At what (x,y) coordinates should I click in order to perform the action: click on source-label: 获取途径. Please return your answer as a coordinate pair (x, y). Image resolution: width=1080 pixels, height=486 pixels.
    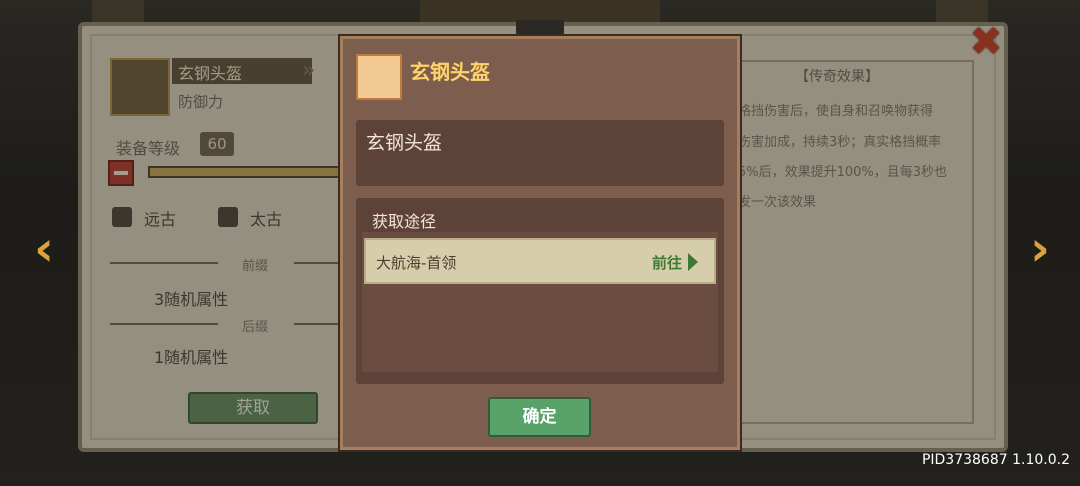
    Looking at the image, I should click on (404, 221).